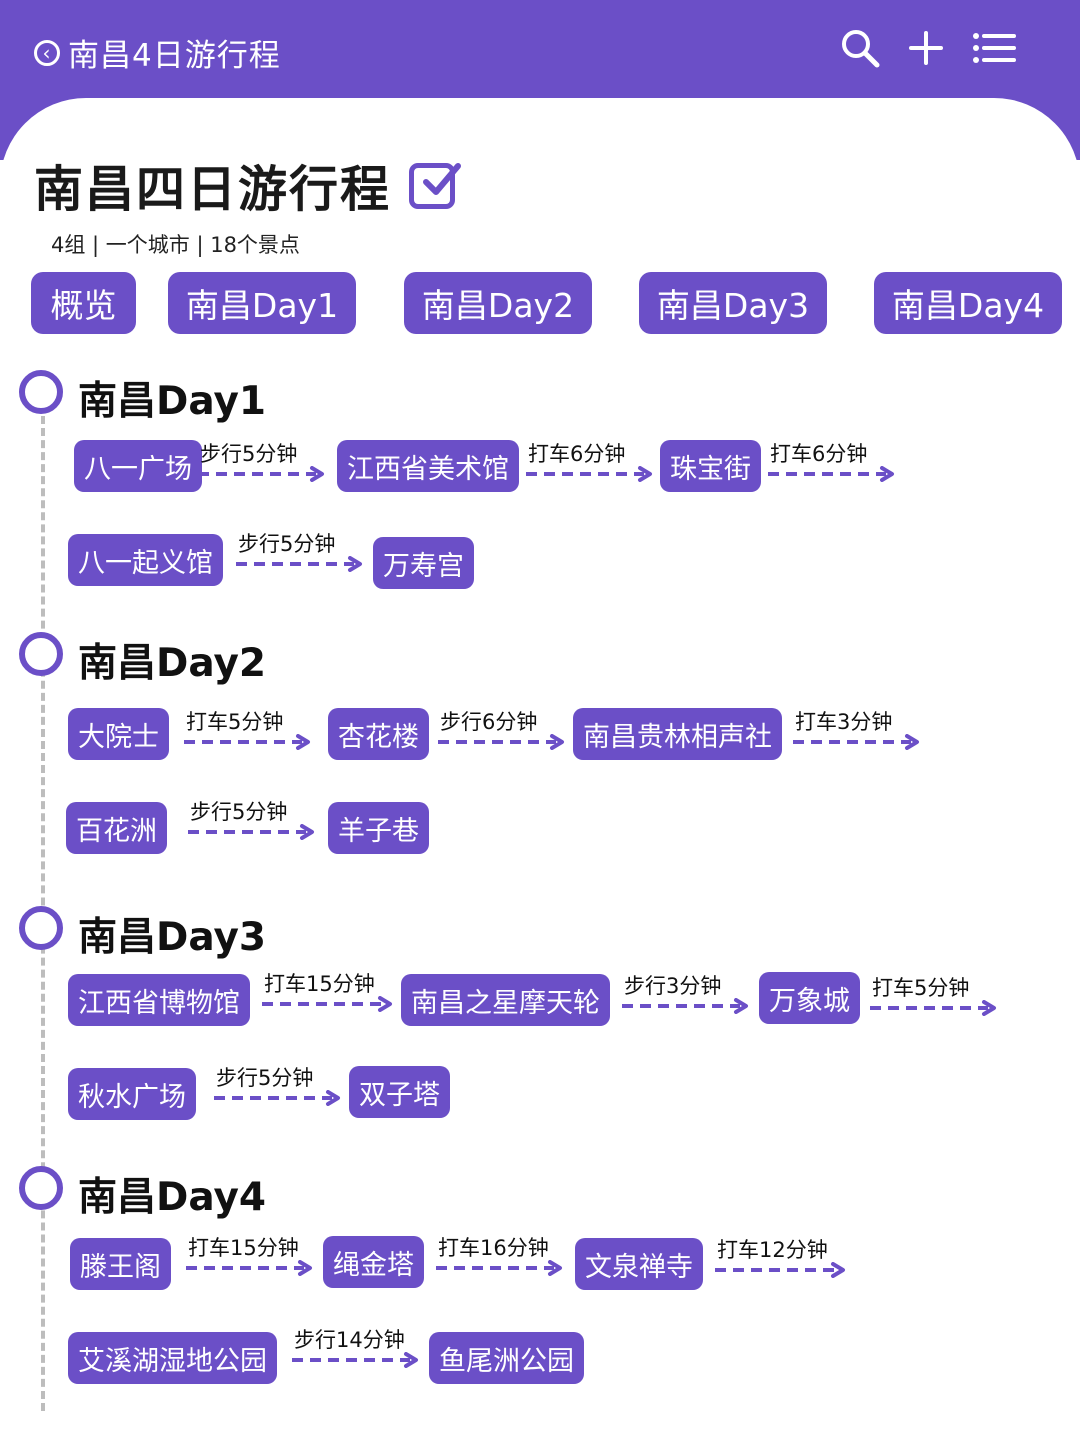 This screenshot has height=1443, width=1080. I want to click on tab-day2: 南昌Day2, so click(498, 303).